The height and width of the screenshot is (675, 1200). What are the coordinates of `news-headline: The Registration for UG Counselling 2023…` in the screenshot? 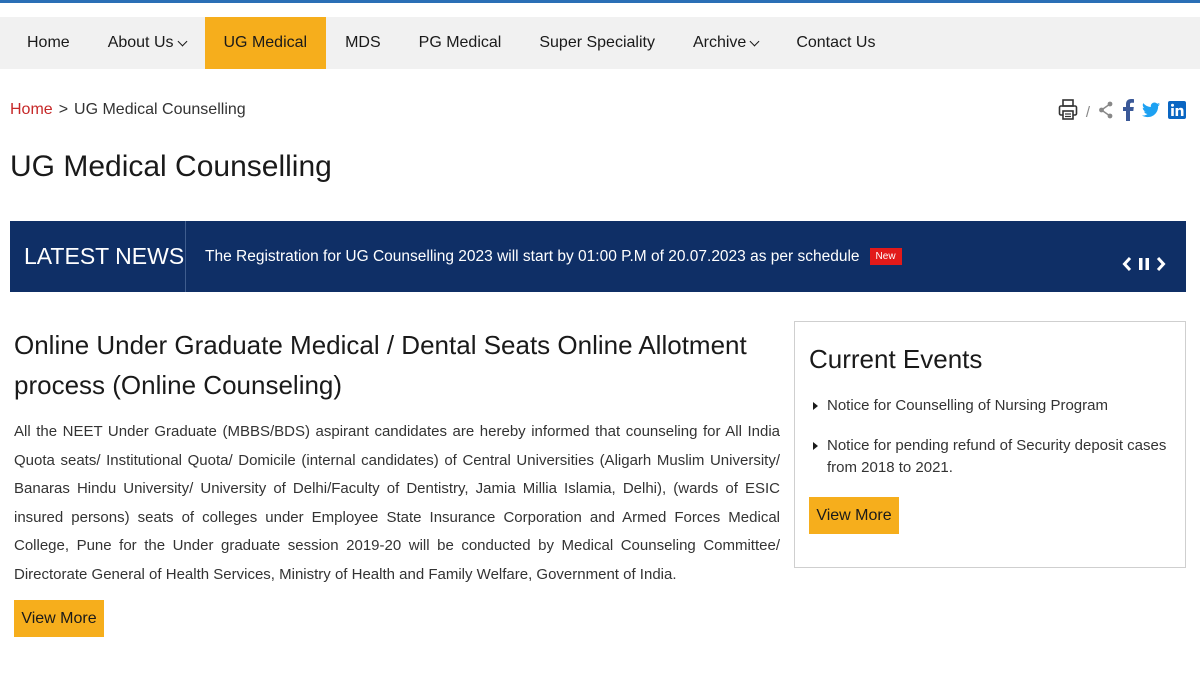 It's located at (654, 257).